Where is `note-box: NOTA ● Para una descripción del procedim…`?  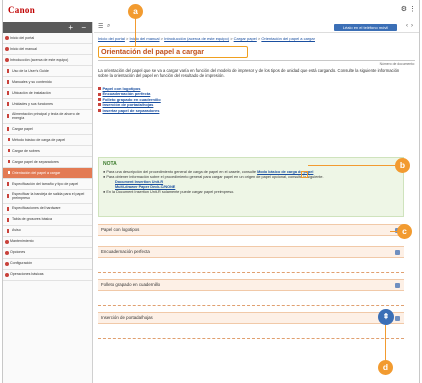
note-box: NOTA ● Para una descripción del procedim… is located at coordinates (251, 187).